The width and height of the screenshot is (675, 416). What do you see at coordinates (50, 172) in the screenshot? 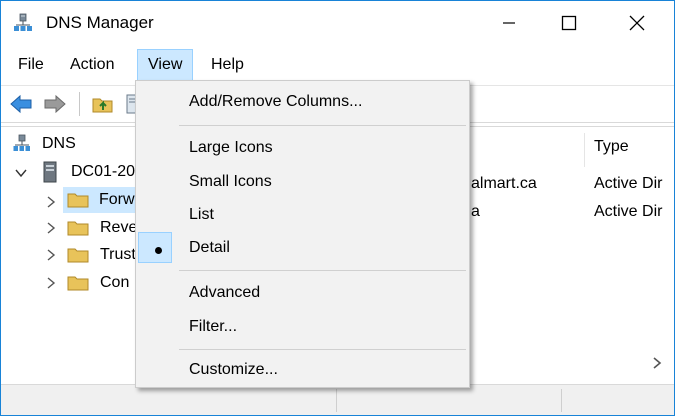
I see `server-icon` at bounding box center [50, 172].